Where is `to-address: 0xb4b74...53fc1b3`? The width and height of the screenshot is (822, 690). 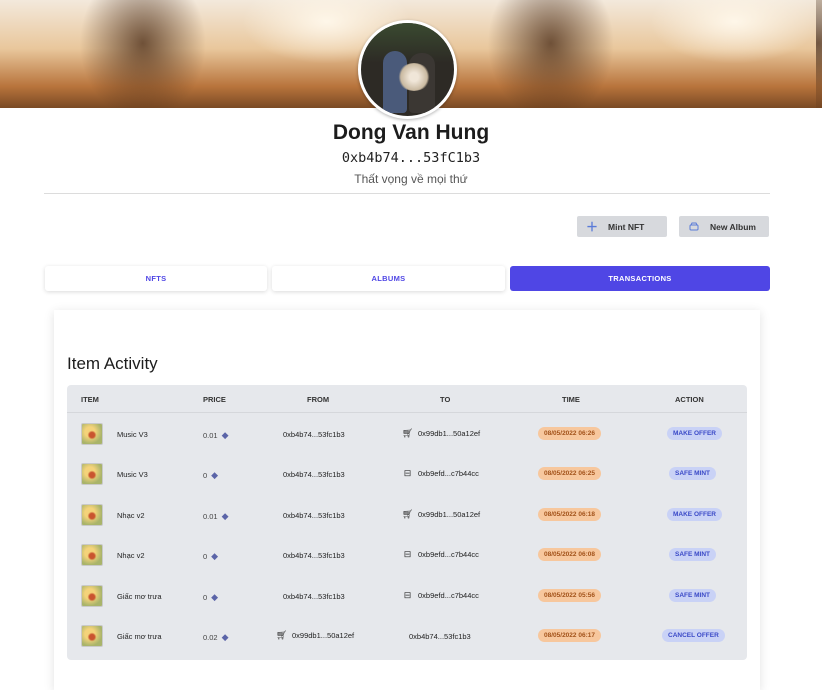 to-address: 0xb4b74...53fc1b3 is located at coordinates (440, 636).